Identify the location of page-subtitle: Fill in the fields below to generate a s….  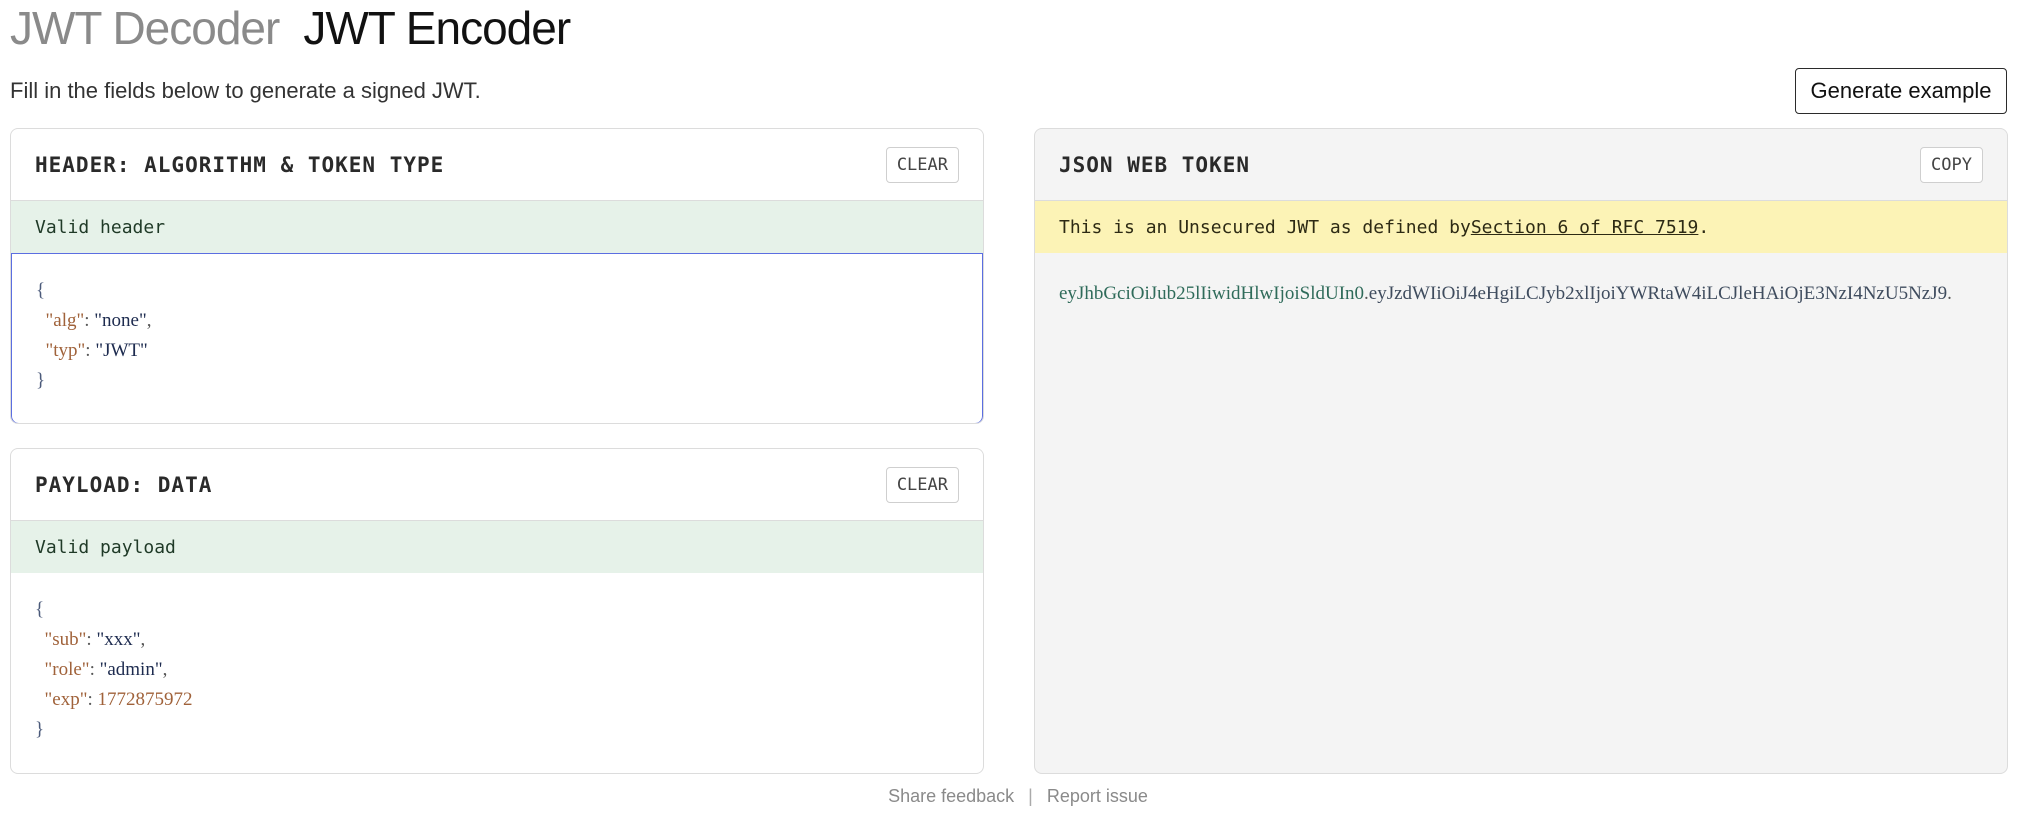
(245, 90).